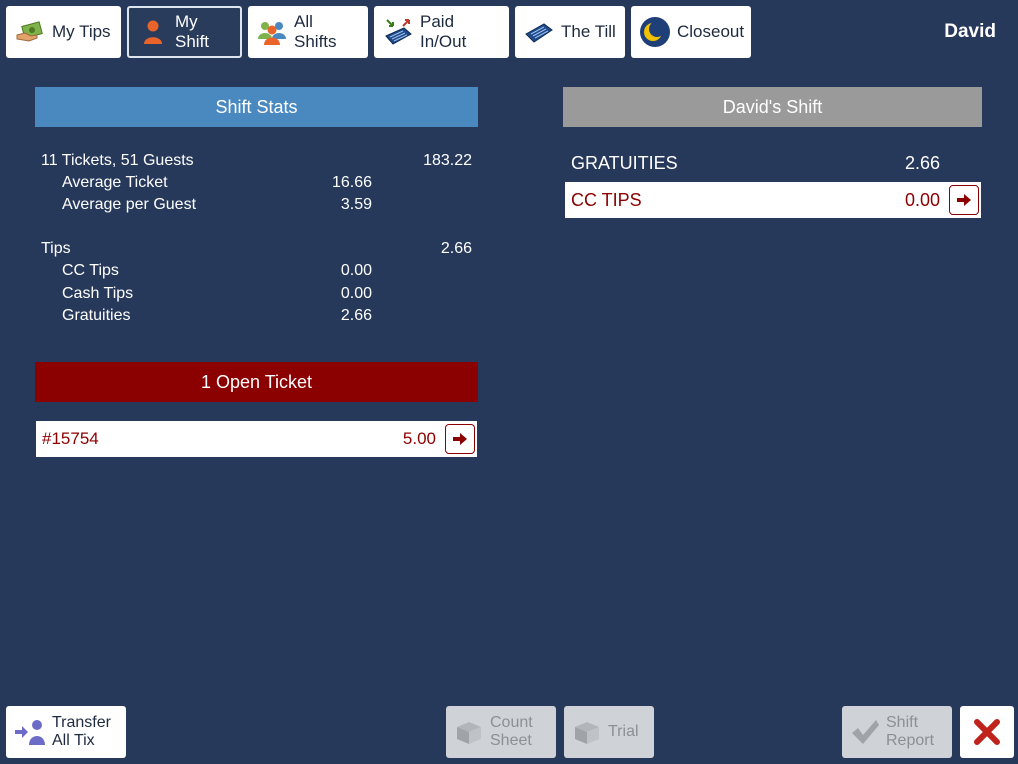 The height and width of the screenshot is (764, 1018). I want to click on average-guest-value: 3.59, so click(356, 204).